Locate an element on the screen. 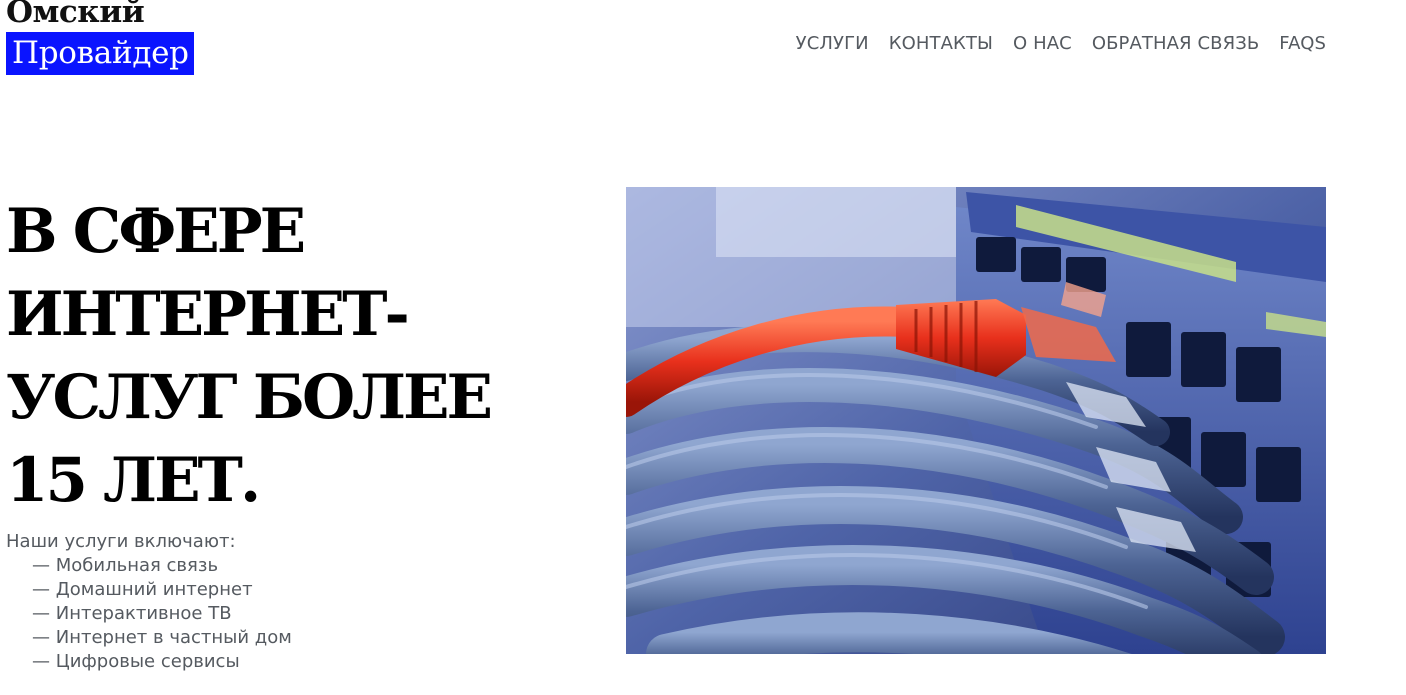 This screenshot has height=695, width=1406. service-item: Домашний интернет is located at coordinates (162, 590).